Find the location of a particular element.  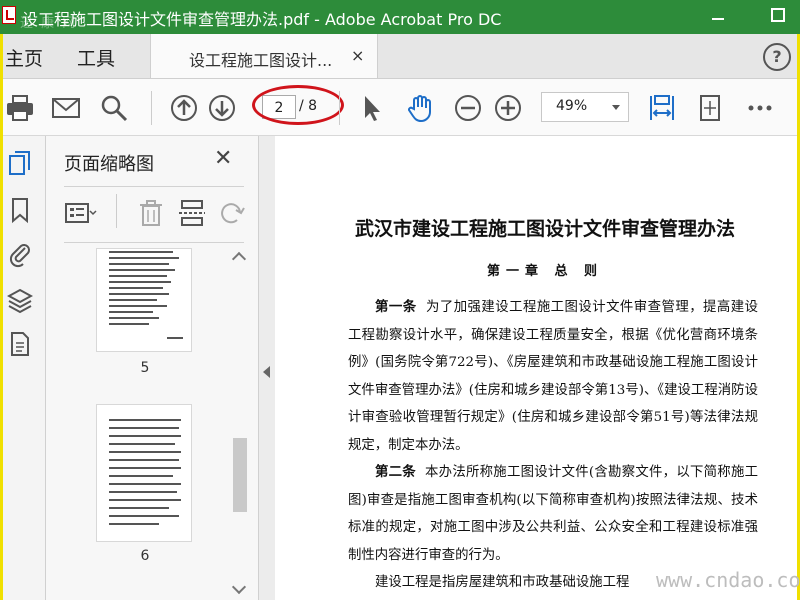

fit-page-icon is located at coordinates (710, 108).